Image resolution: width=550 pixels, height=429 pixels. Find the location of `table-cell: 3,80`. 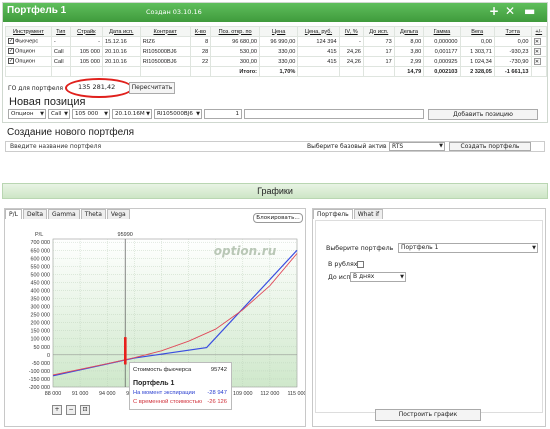

table-cell: 3,80 is located at coordinates (409, 51).